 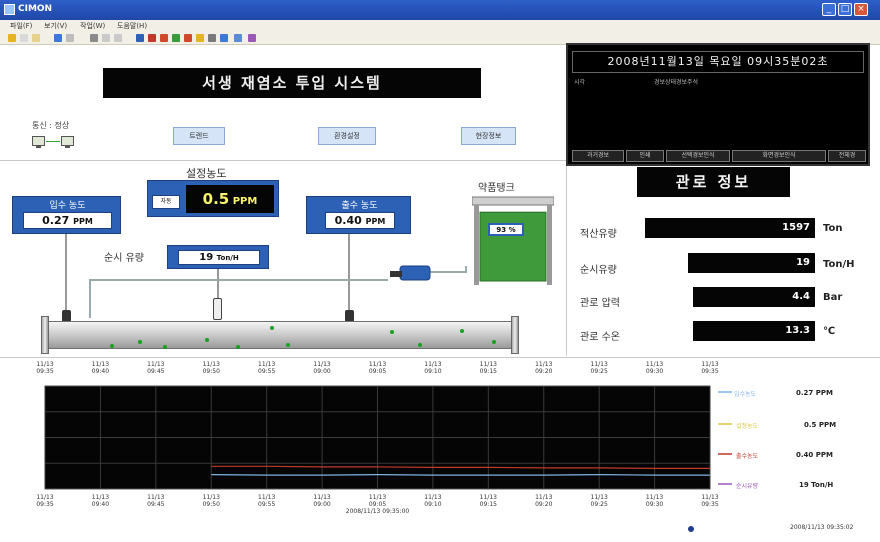 I want to click on window-title: CIMON, so click(x=35, y=9).